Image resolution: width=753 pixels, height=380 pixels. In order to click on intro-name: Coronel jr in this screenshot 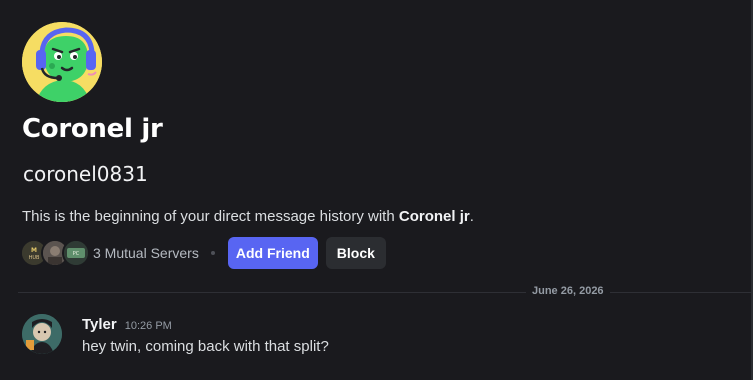, I will do `click(434, 216)`.